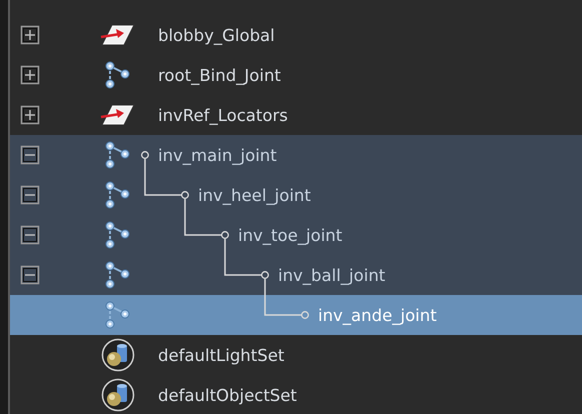 The image size is (582, 414). Describe the element at coordinates (290, 235) in the screenshot. I see `node-name: inv_toe_joint` at that location.